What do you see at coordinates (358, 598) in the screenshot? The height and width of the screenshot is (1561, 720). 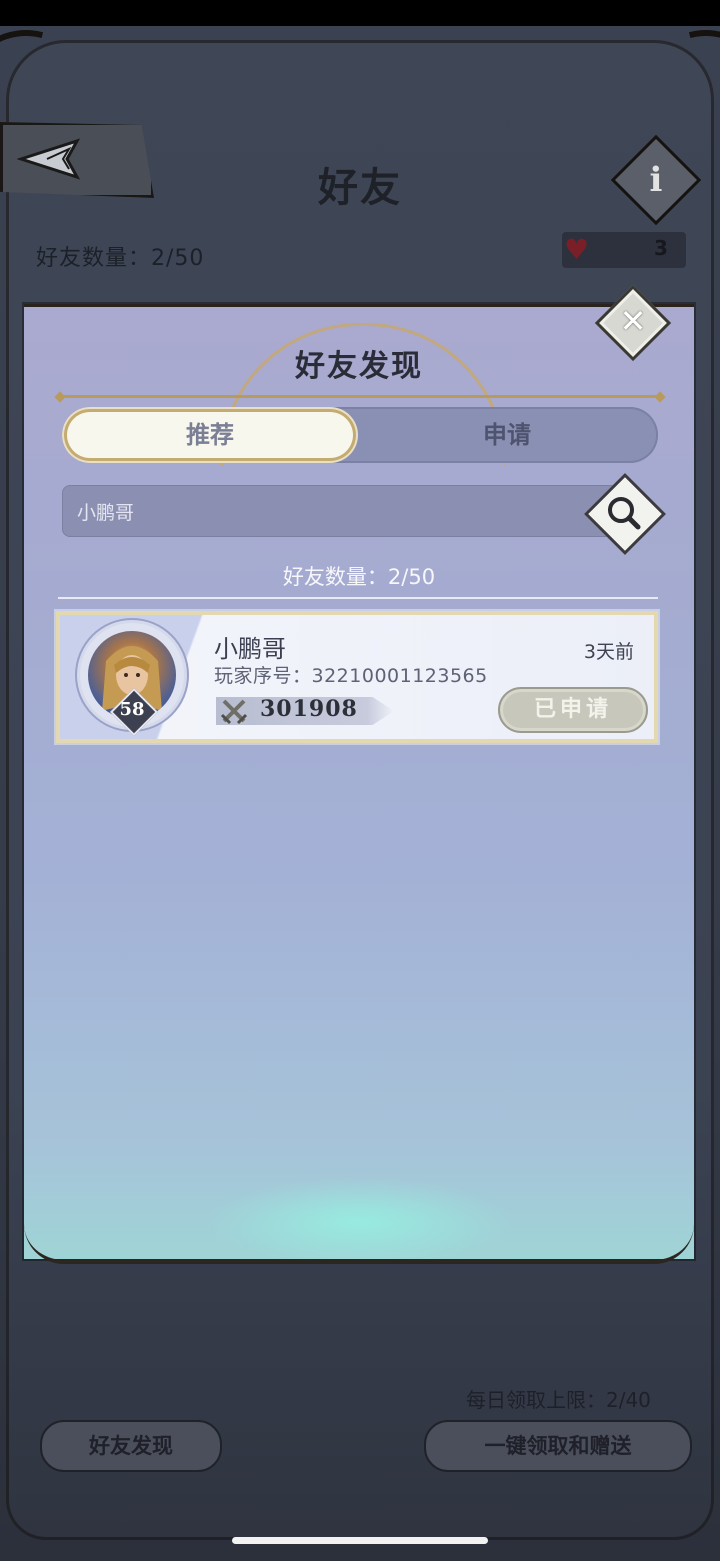 I see `count-divider` at bounding box center [358, 598].